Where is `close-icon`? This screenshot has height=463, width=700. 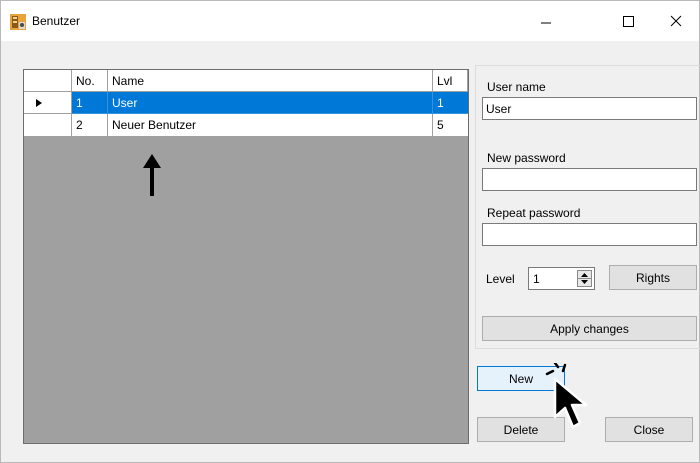
close-icon is located at coordinates (676, 21).